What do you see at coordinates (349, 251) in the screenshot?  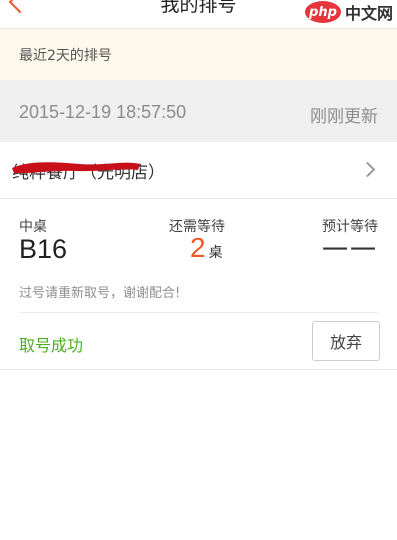 I see `estimate-value: 一一` at bounding box center [349, 251].